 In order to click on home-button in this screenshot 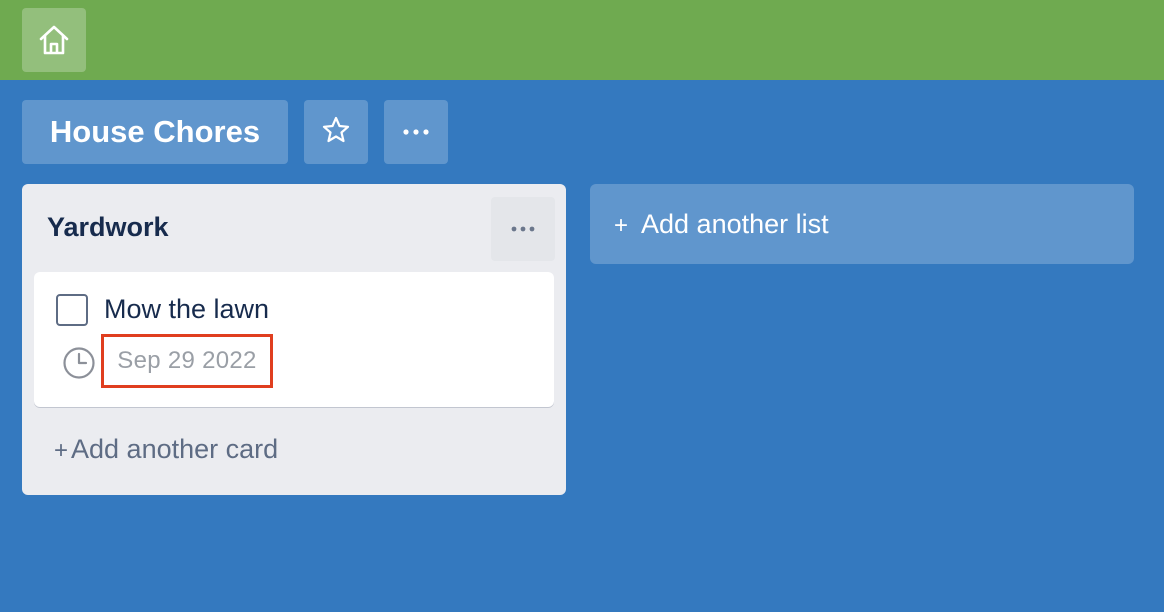, I will do `click(54, 40)`.